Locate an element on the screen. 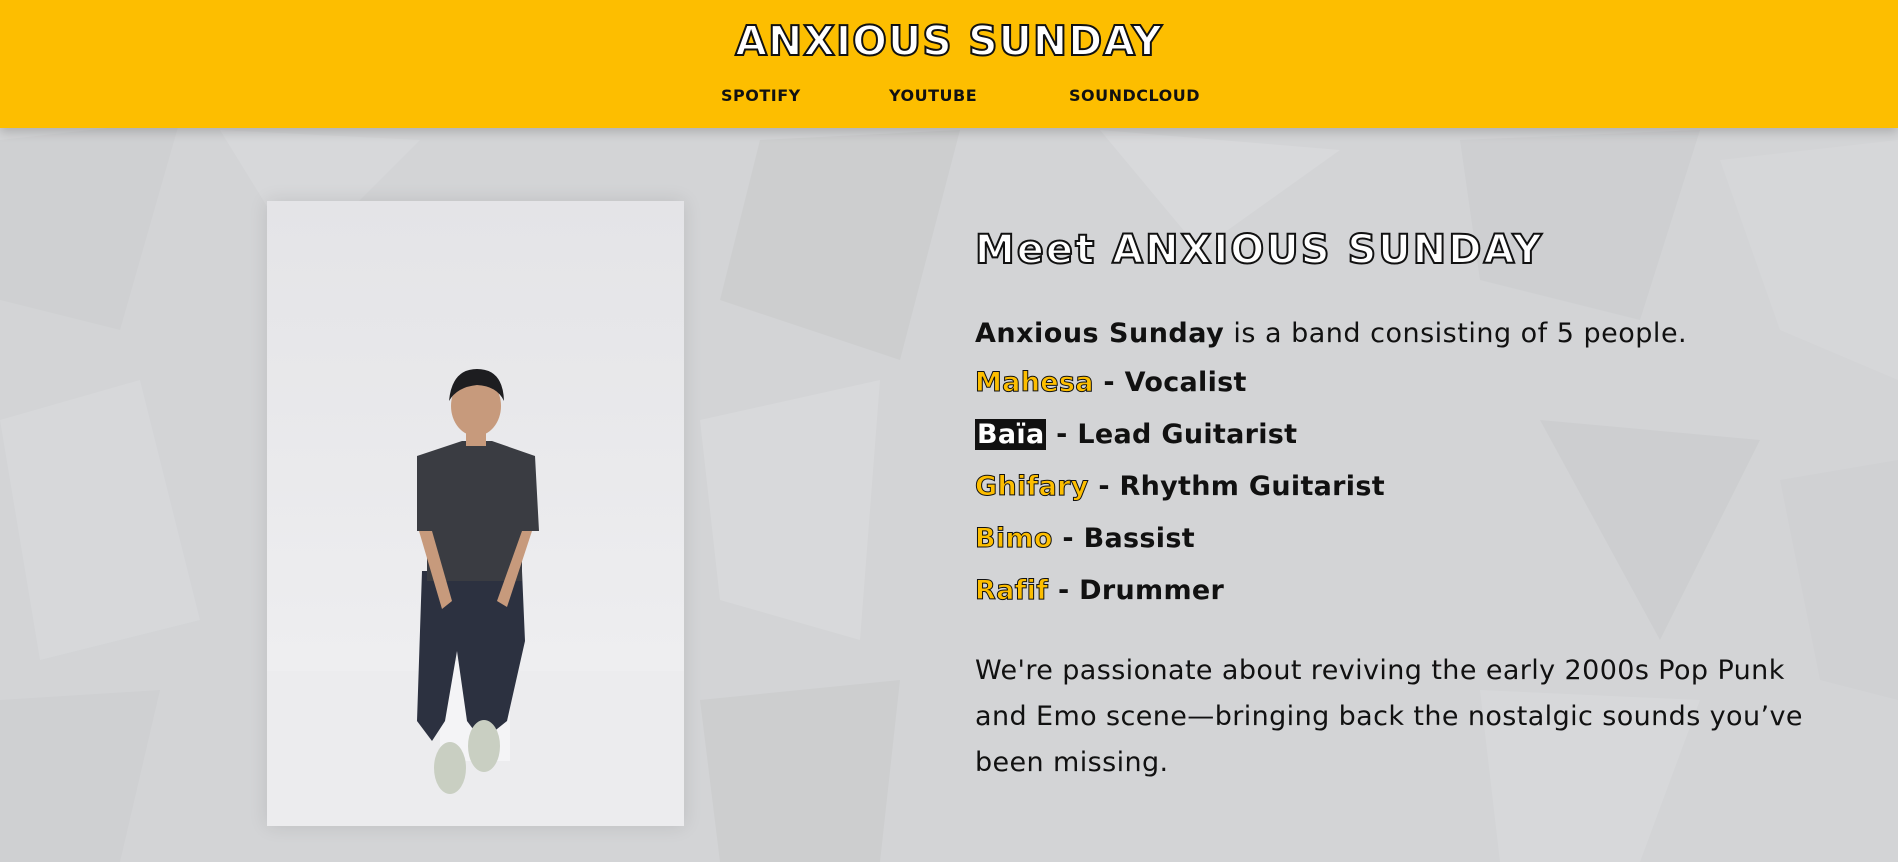 The height and width of the screenshot is (862, 1898). member-role: - Vocalist is located at coordinates (1170, 382).